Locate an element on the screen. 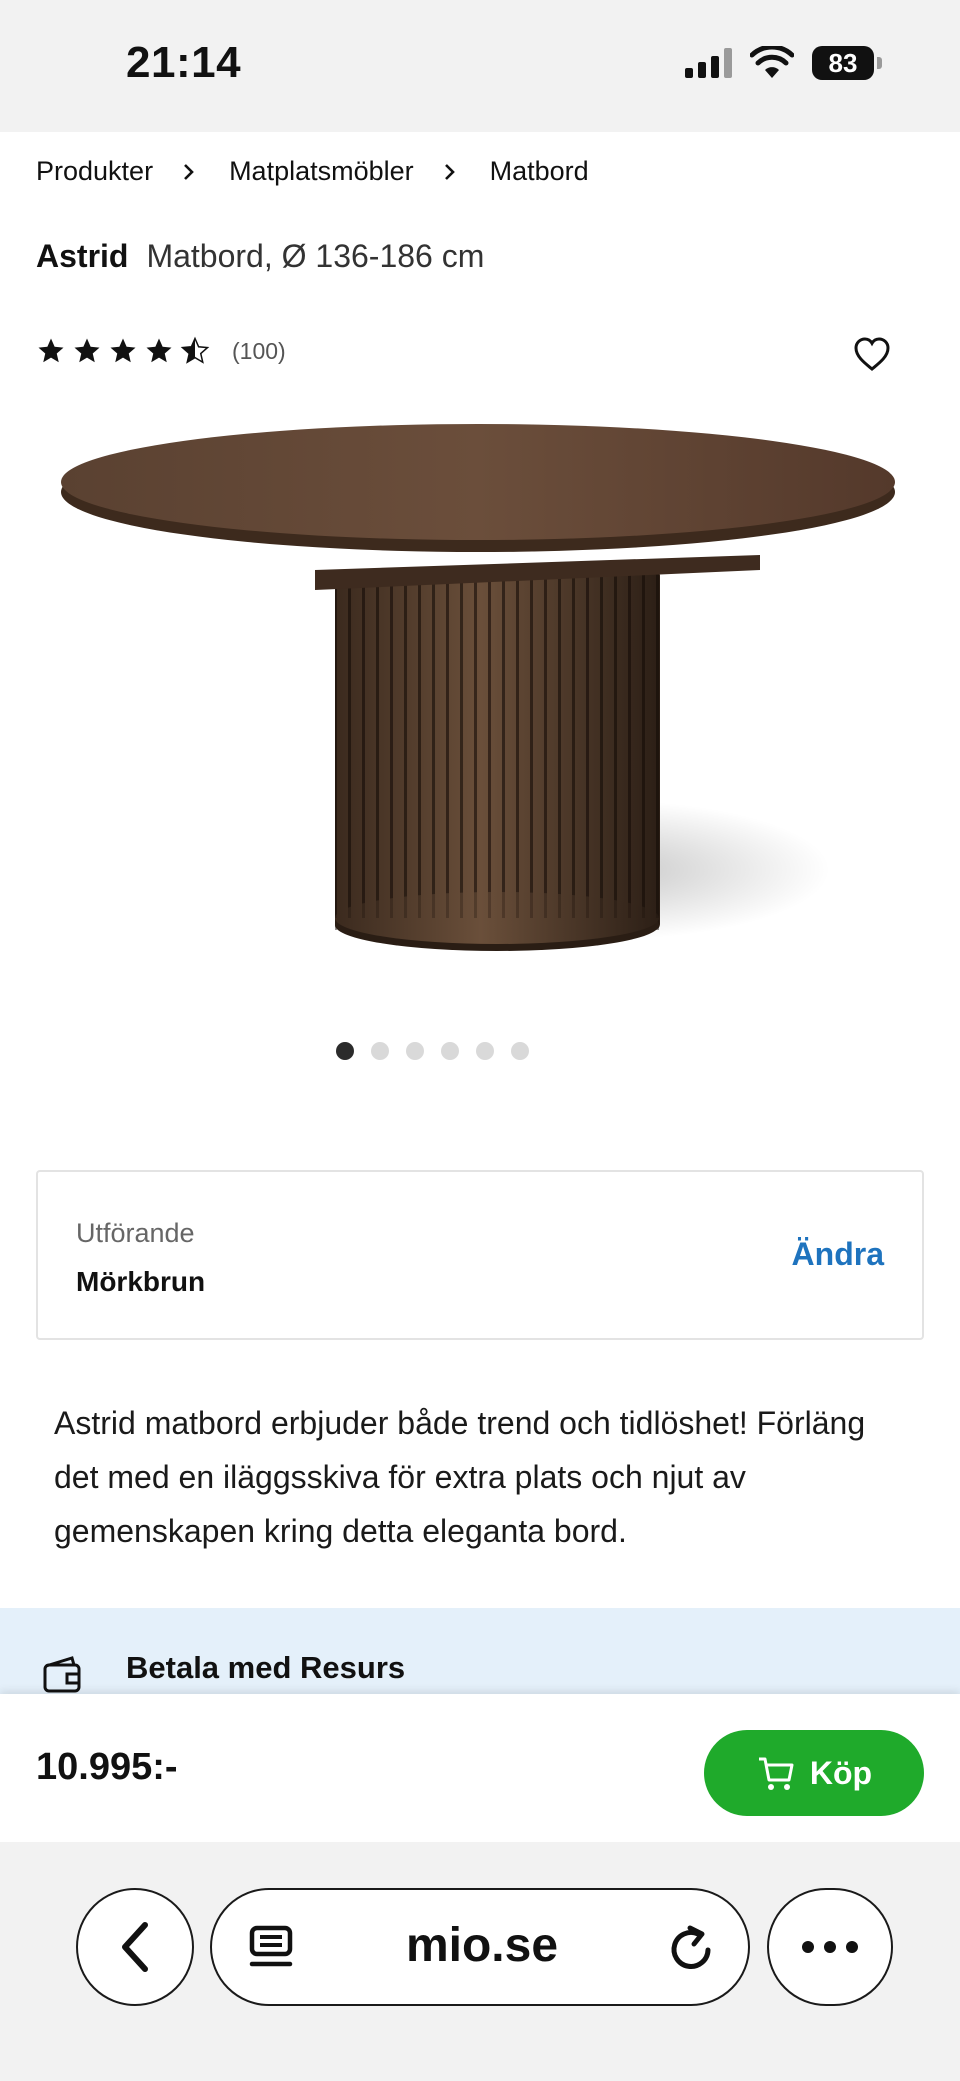 The image size is (960, 2081). wallet-icon is located at coordinates (62, 1674).